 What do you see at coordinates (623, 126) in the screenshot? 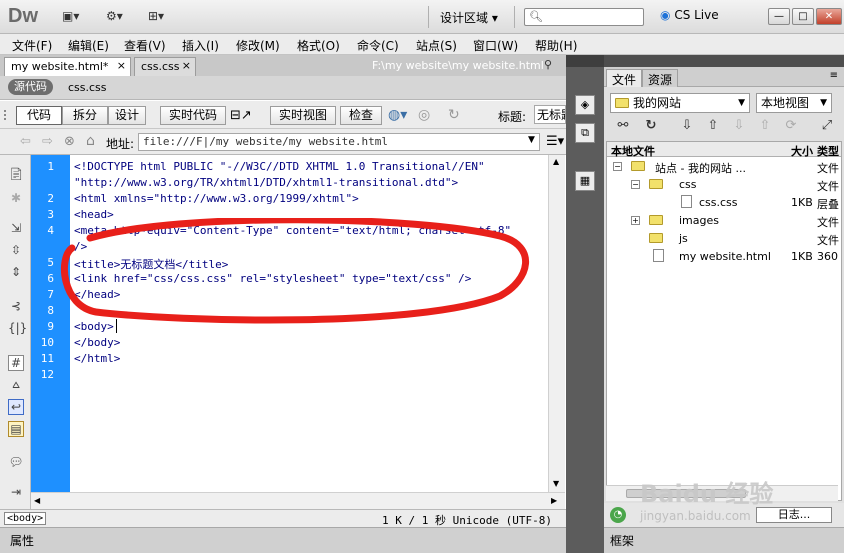
I see `connect-icon: ⚯` at bounding box center [623, 126].